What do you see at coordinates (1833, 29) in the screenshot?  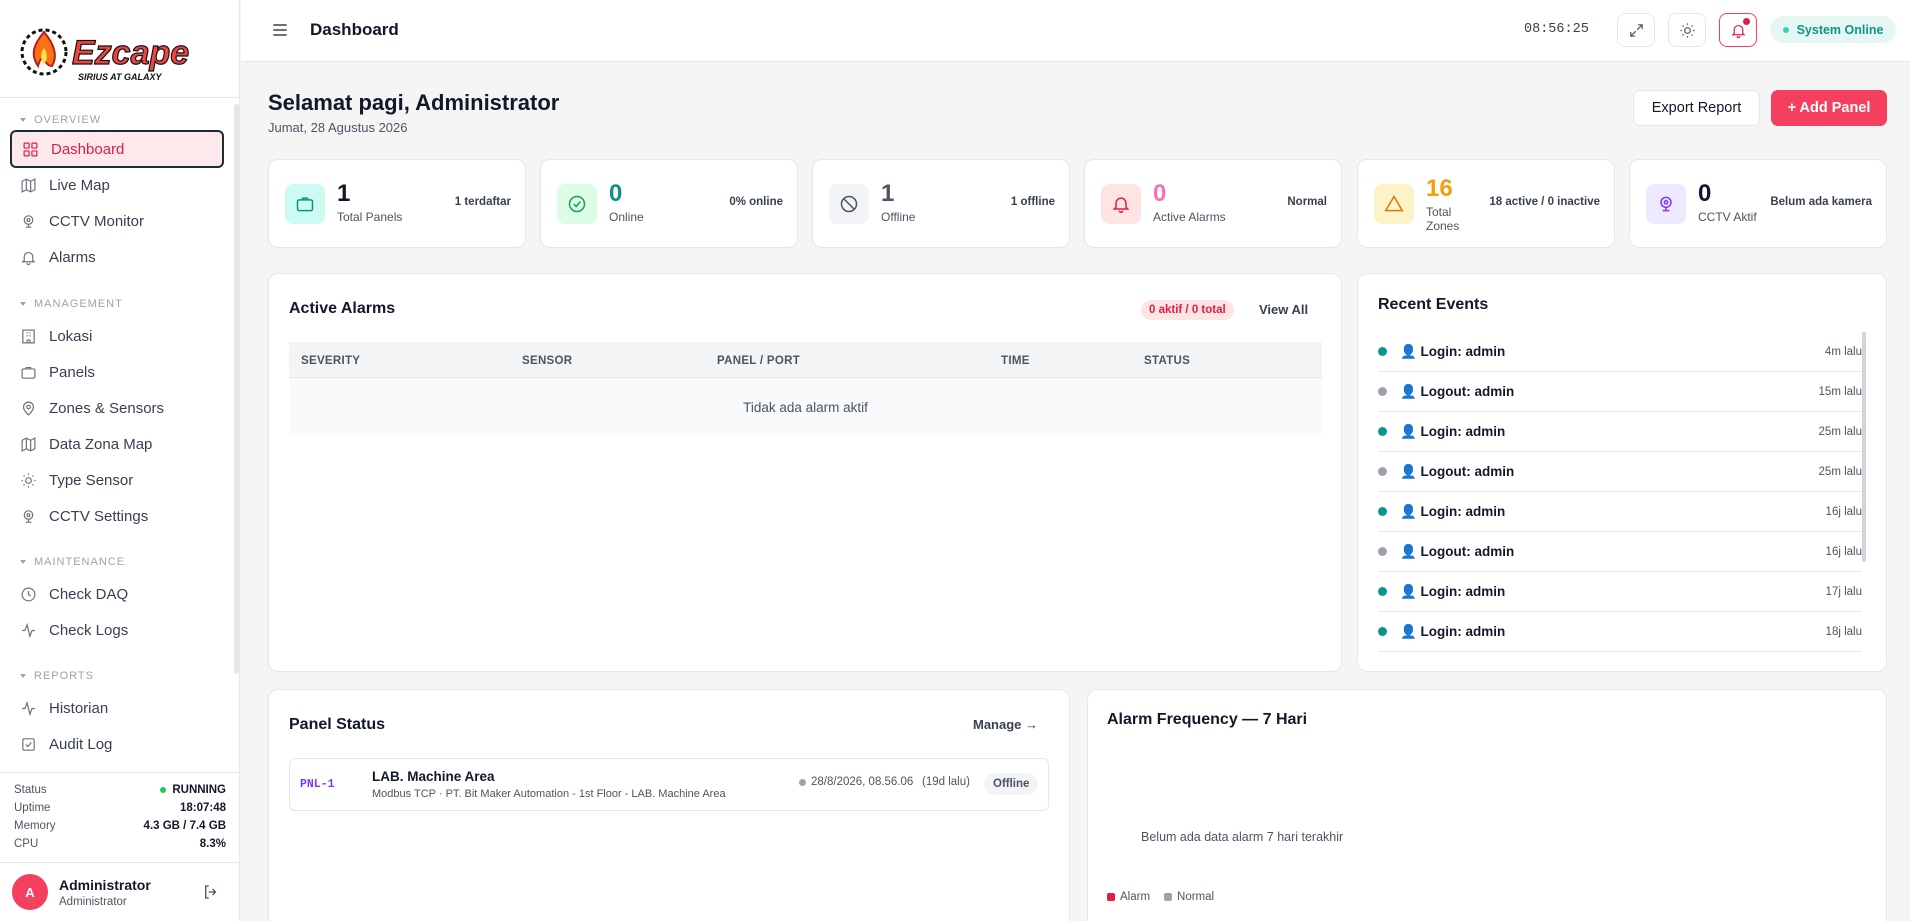 I see `system-online-badge: System Online` at bounding box center [1833, 29].